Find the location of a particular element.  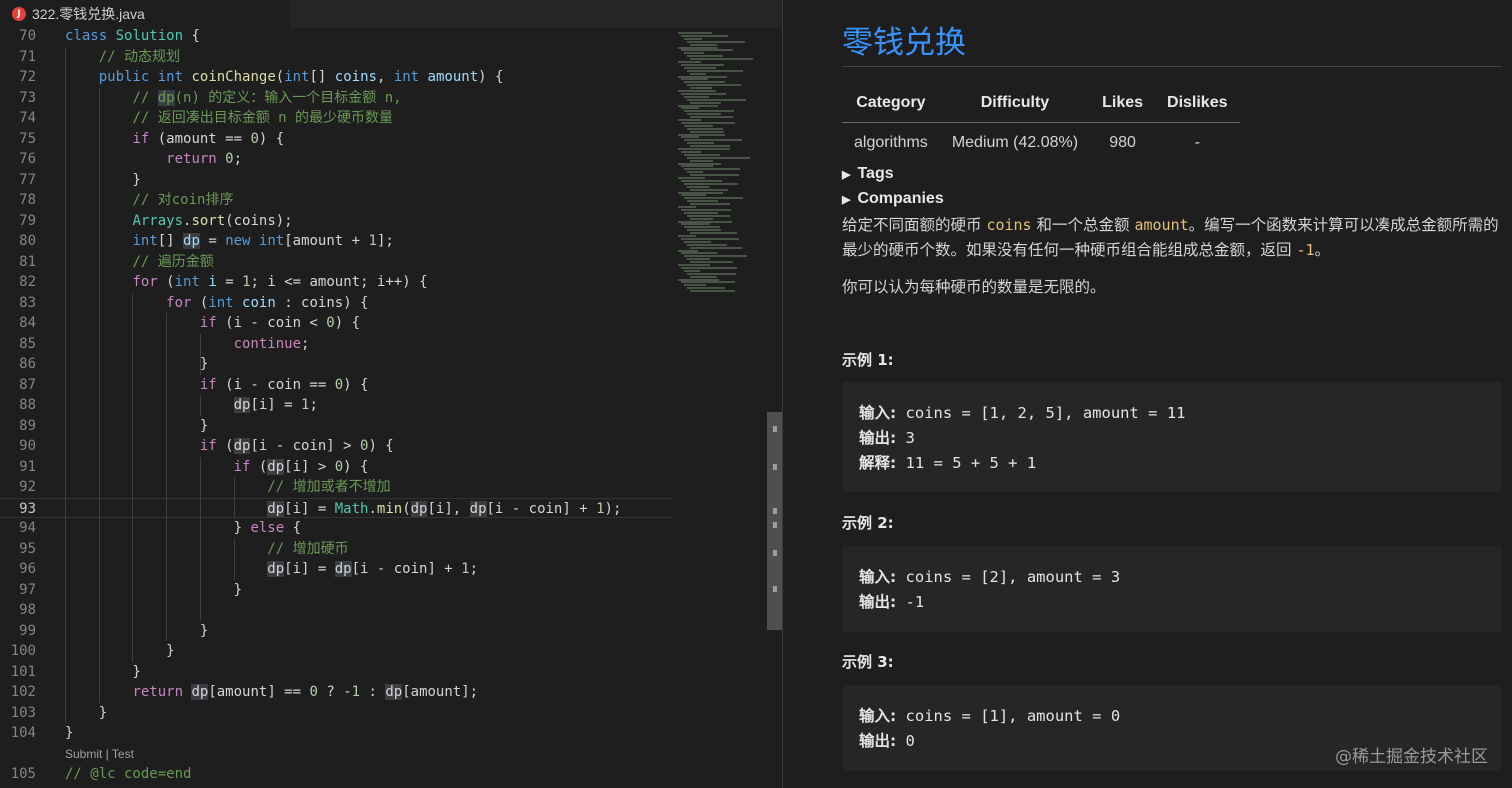

editor-tab-bar: J 322.零钱兑换.java is located at coordinates (391, 14).